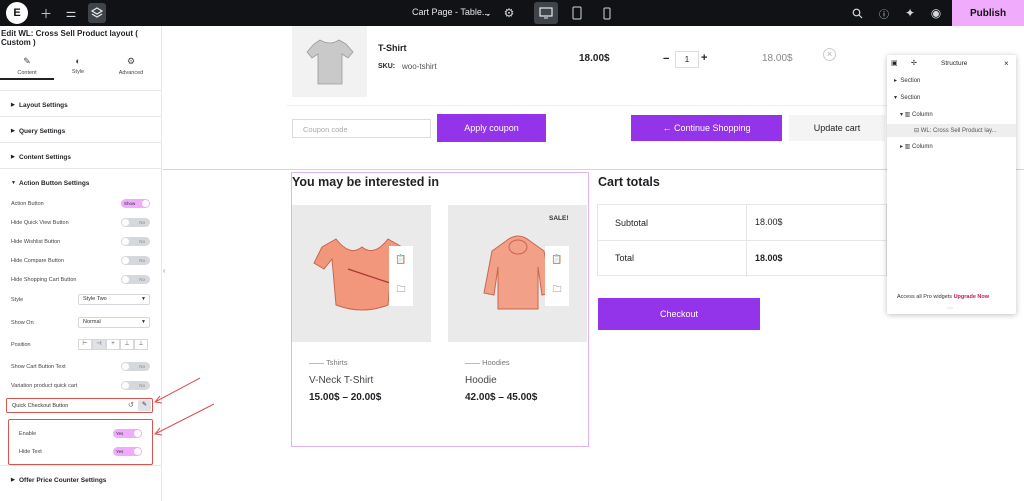  What do you see at coordinates (95, 299) in the screenshot?
I see `select-value: Style Two` at bounding box center [95, 299].